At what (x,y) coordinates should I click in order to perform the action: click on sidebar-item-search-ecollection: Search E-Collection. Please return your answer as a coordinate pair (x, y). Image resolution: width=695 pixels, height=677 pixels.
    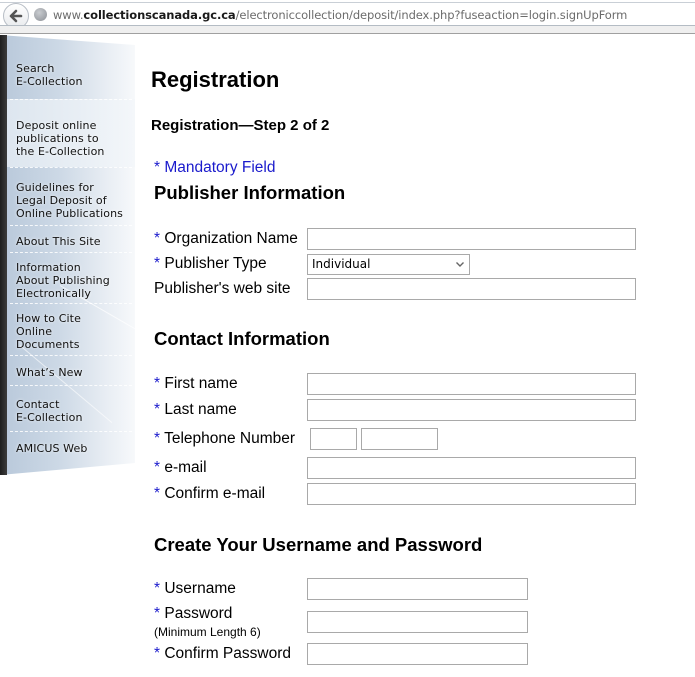
    Looking at the image, I should click on (49, 75).